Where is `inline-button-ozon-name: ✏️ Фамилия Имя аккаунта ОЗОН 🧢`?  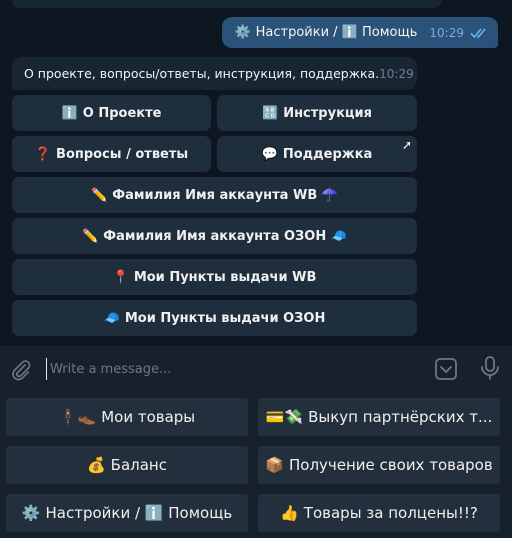
inline-button-ozon-name: ✏️ Фамилия Имя аккаунта ОЗОН 🧢 is located at coordinates (214, 236).